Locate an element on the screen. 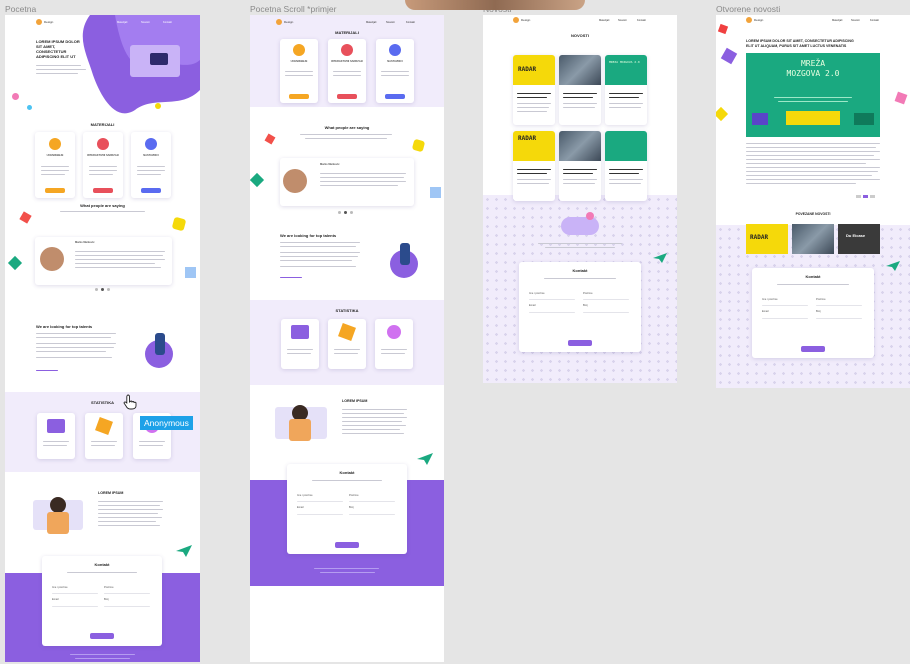 The height and width of the screenshot is (664, 910). page-current is located at coordinates (865, 196).